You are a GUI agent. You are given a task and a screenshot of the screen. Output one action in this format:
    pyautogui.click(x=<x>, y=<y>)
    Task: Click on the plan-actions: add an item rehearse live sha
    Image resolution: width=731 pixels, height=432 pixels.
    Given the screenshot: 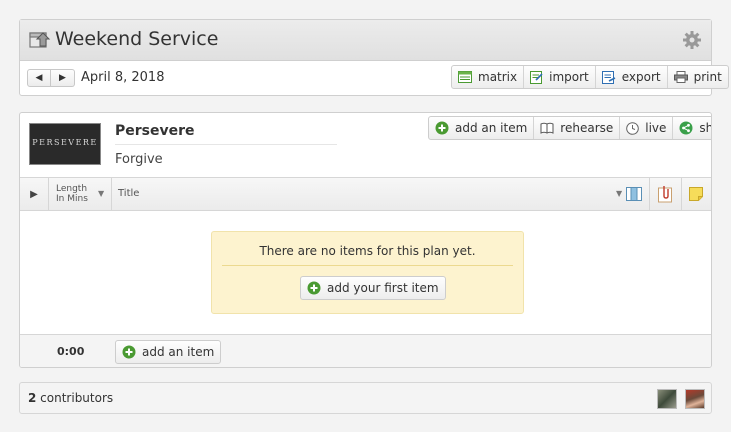 What is the action you would take?
    pyautogui.click(x=570, y=128)
    